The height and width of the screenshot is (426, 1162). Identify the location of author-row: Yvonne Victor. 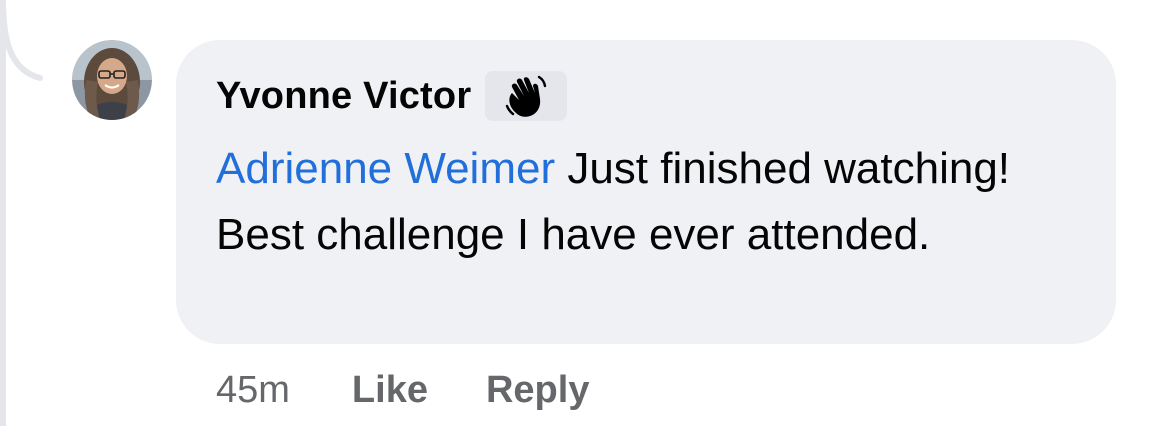
(648, 96).